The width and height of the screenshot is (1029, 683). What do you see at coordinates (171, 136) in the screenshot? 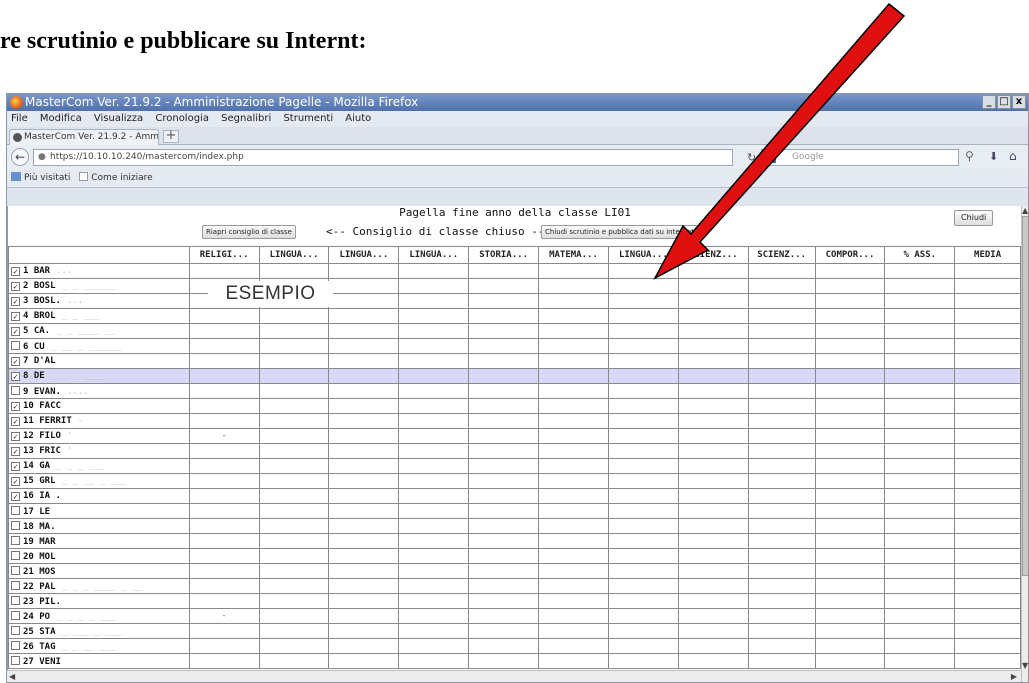
I see `new-tab-button: +` at bounding box center [171, 136].